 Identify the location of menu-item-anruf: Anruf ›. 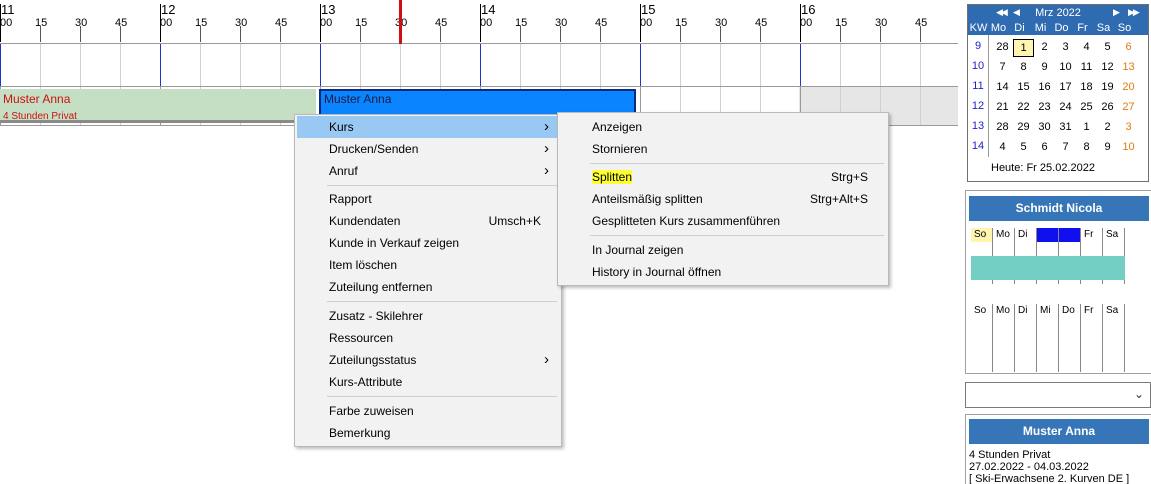
(428, 171).